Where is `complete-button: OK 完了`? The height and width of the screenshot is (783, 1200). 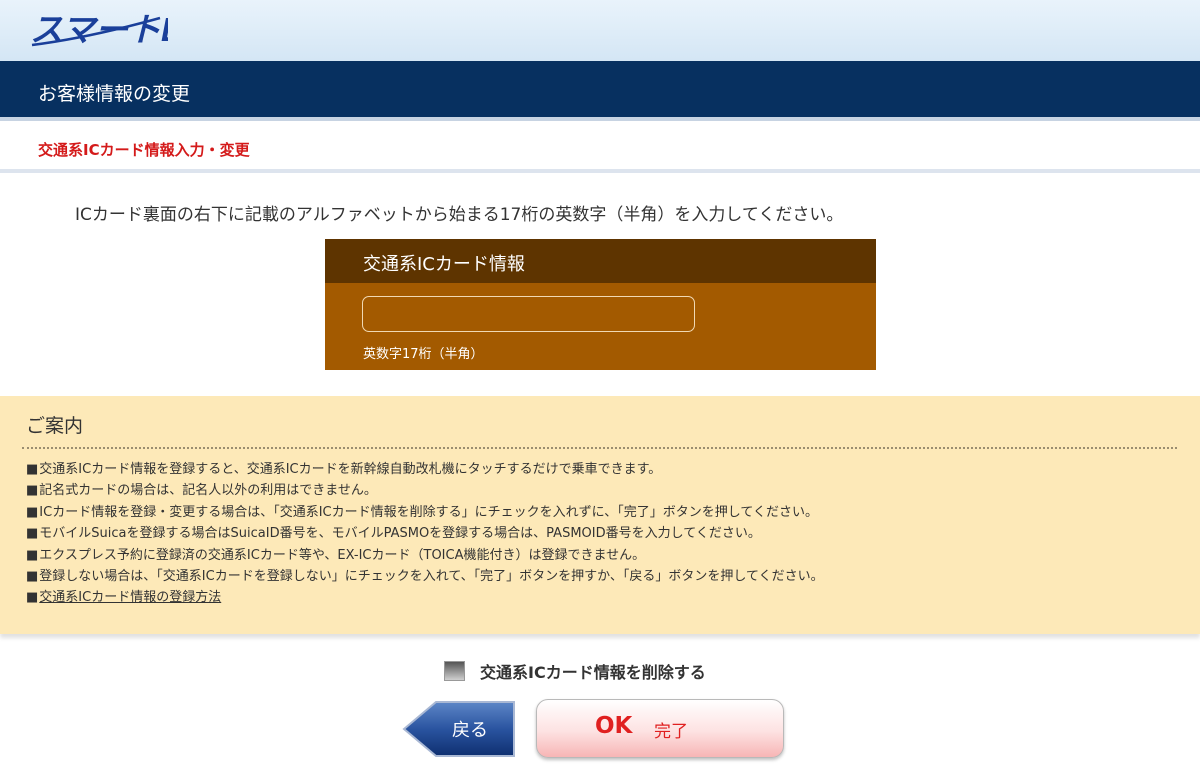 complete-button: OK 完了 is located at coordinates (660, 728).